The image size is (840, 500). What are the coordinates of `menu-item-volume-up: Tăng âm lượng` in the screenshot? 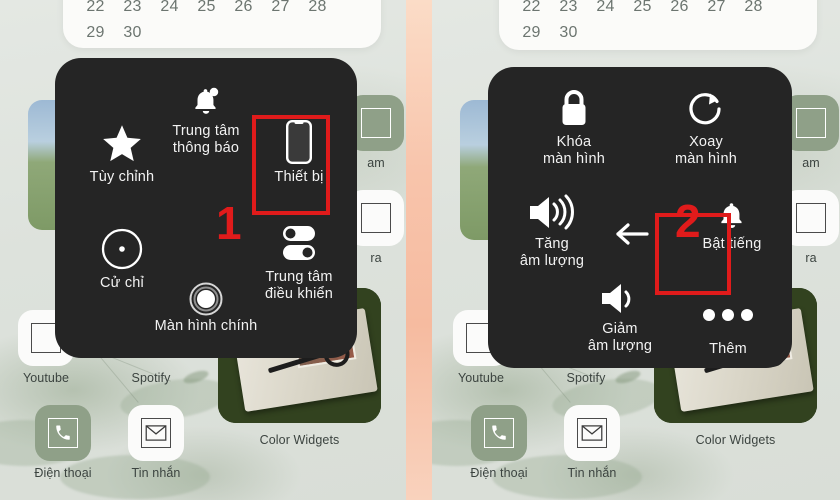 It's located at (552, 228).